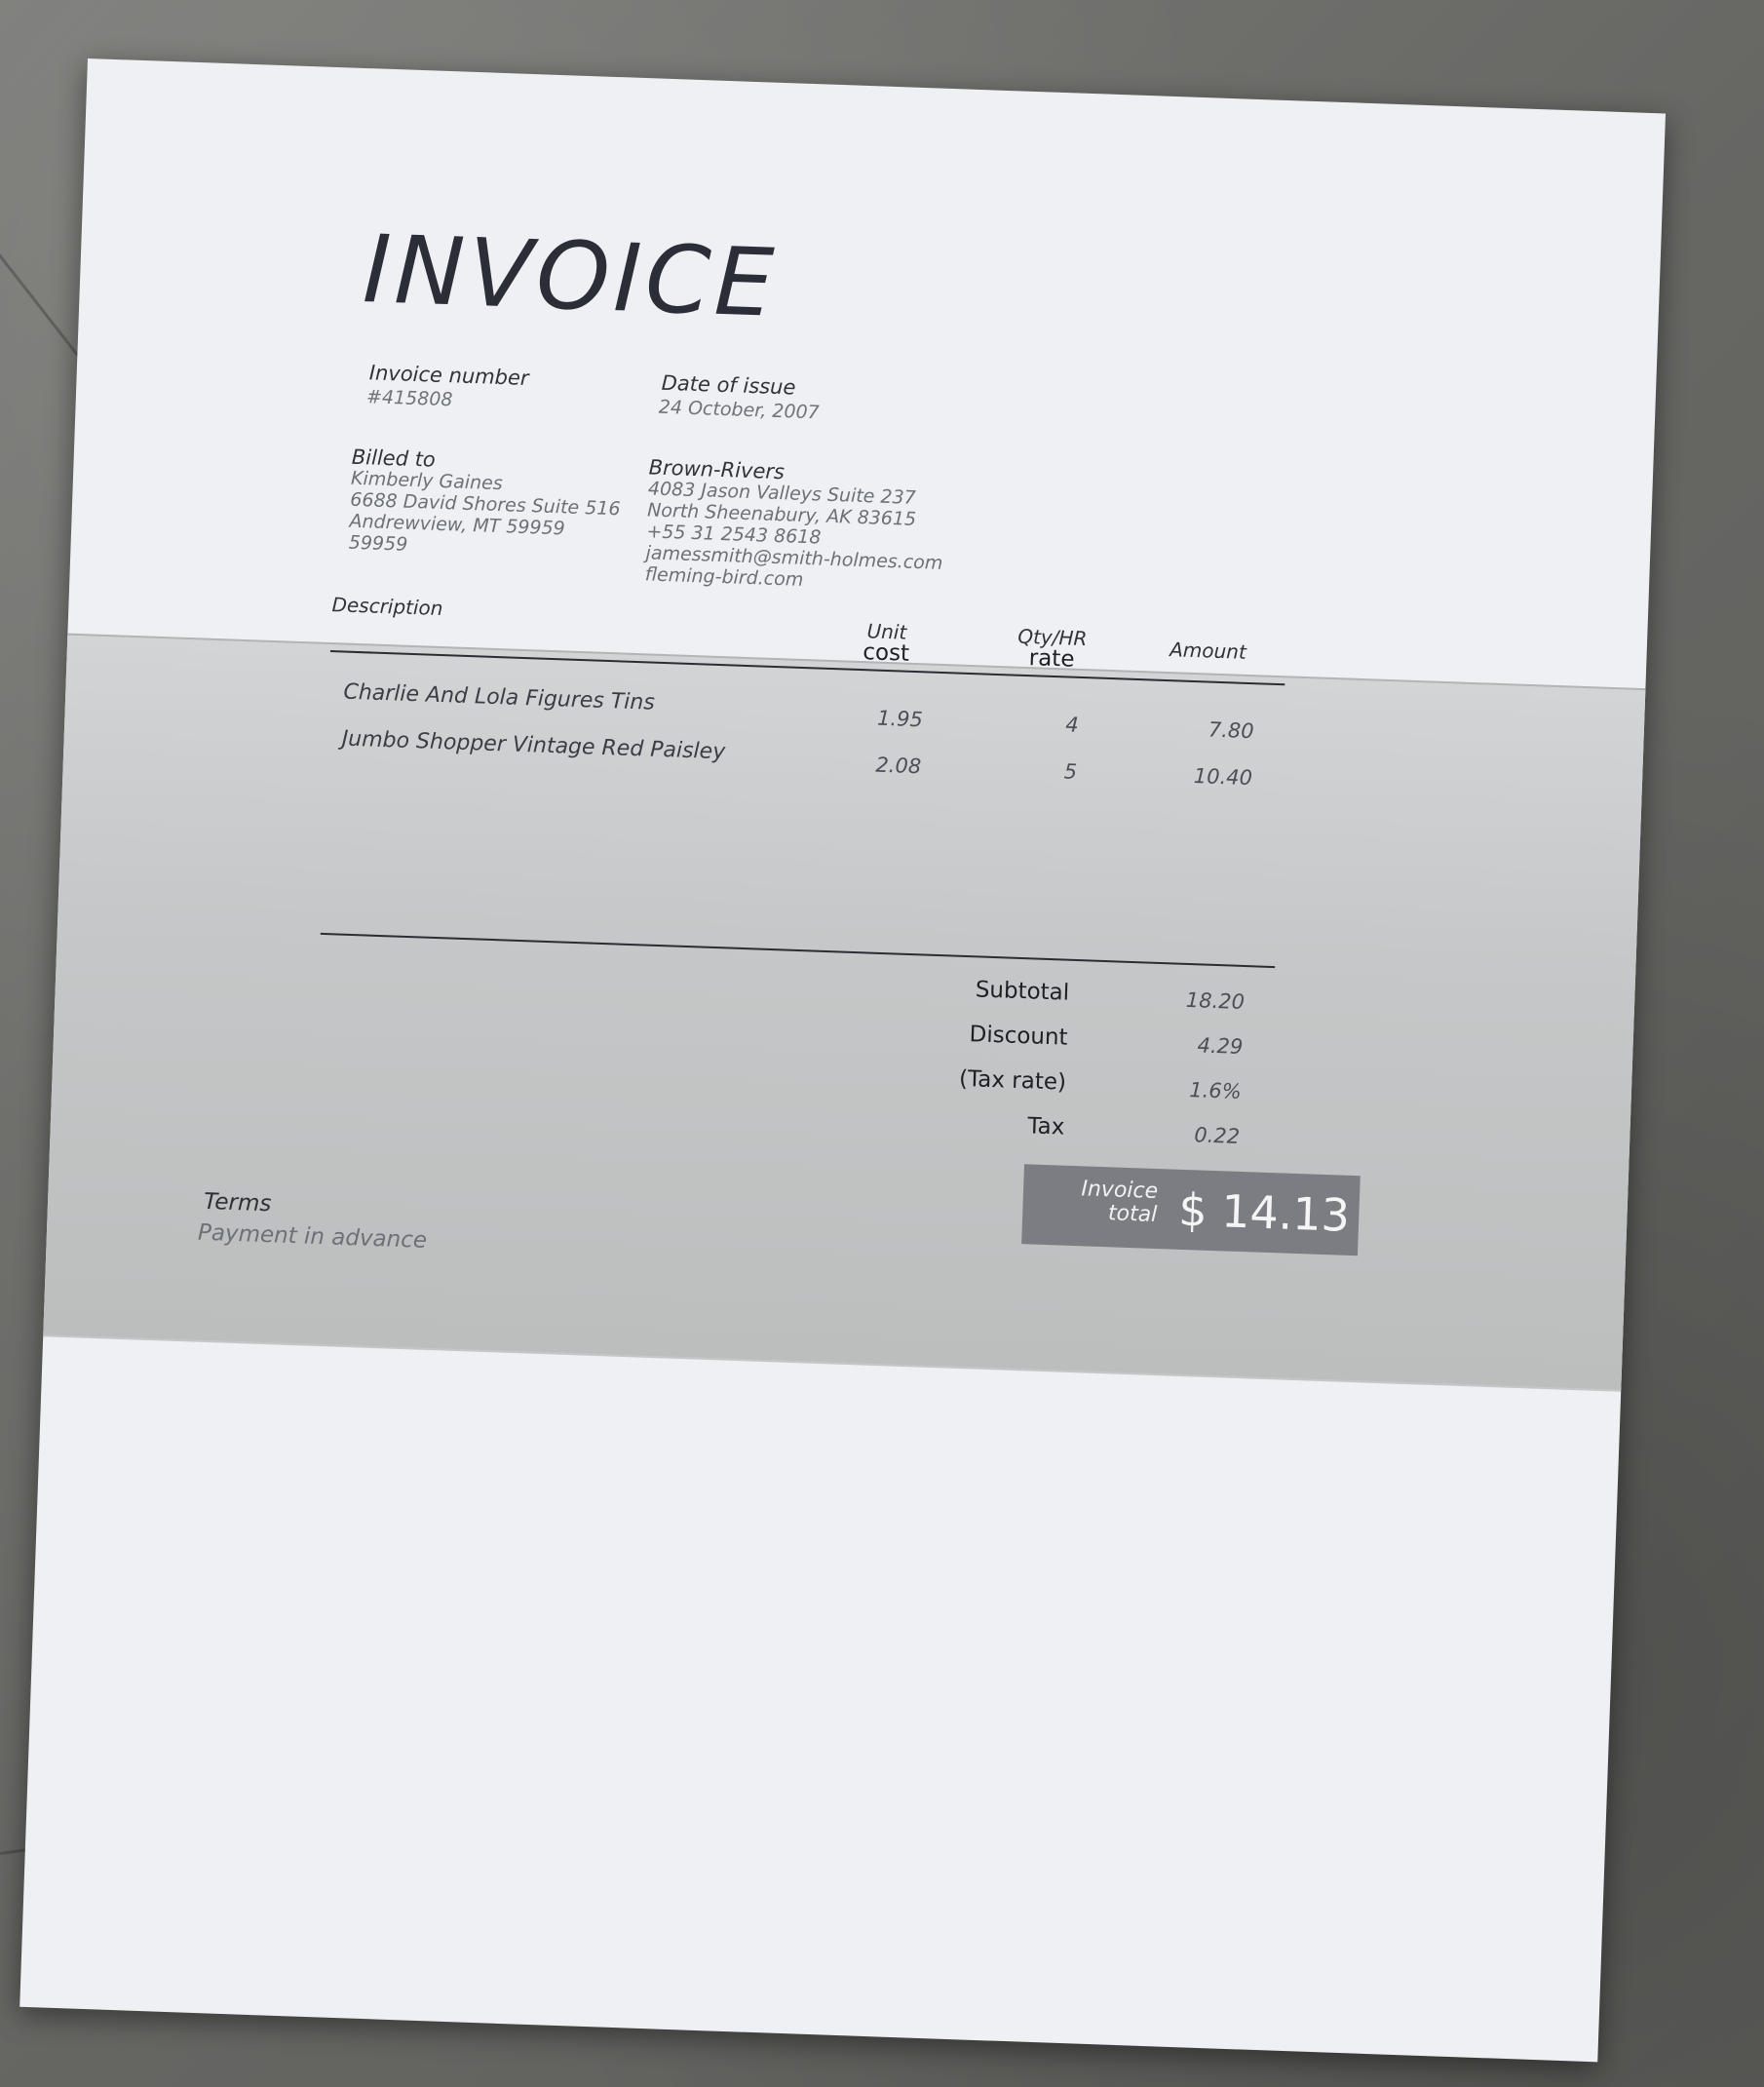  I want to click on date-of-issue: 24 October, 2007, so click(739, 410).